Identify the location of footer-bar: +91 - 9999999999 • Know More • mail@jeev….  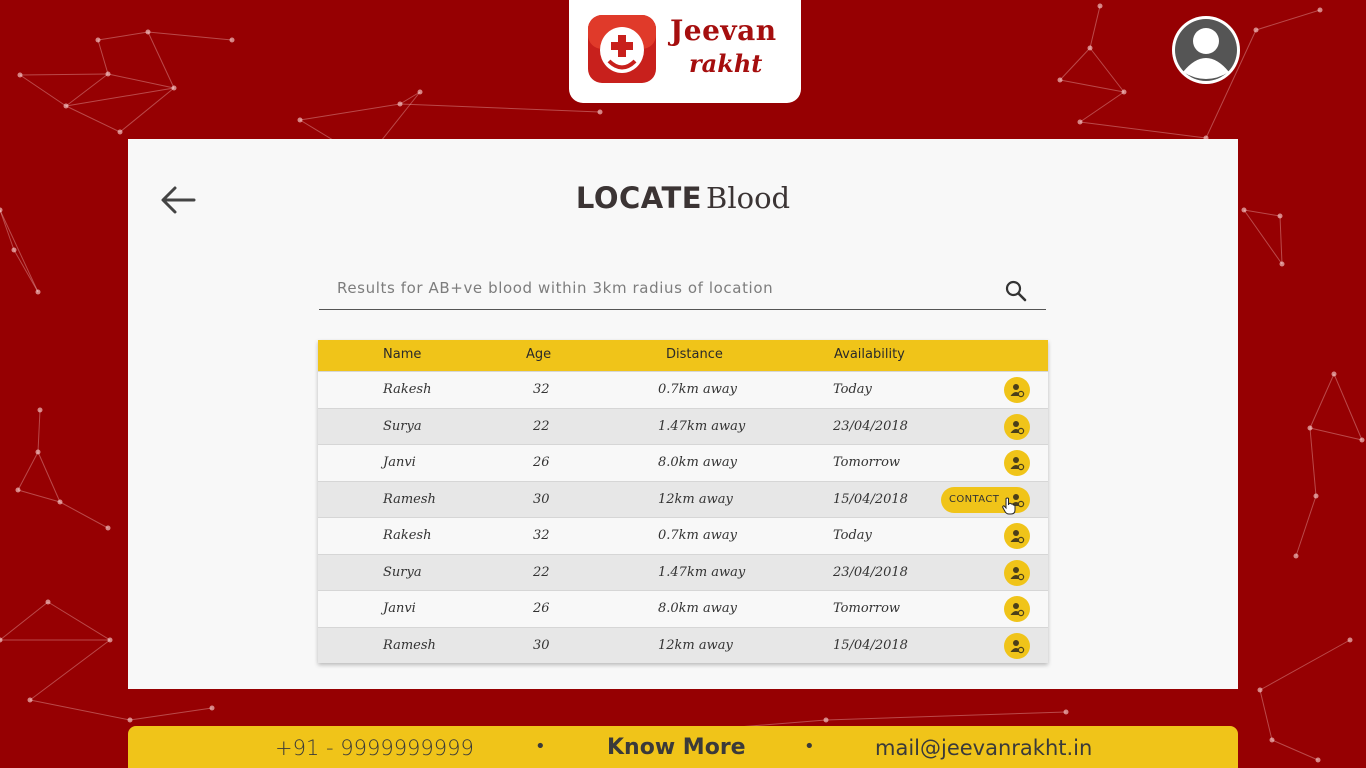
(683, 747).